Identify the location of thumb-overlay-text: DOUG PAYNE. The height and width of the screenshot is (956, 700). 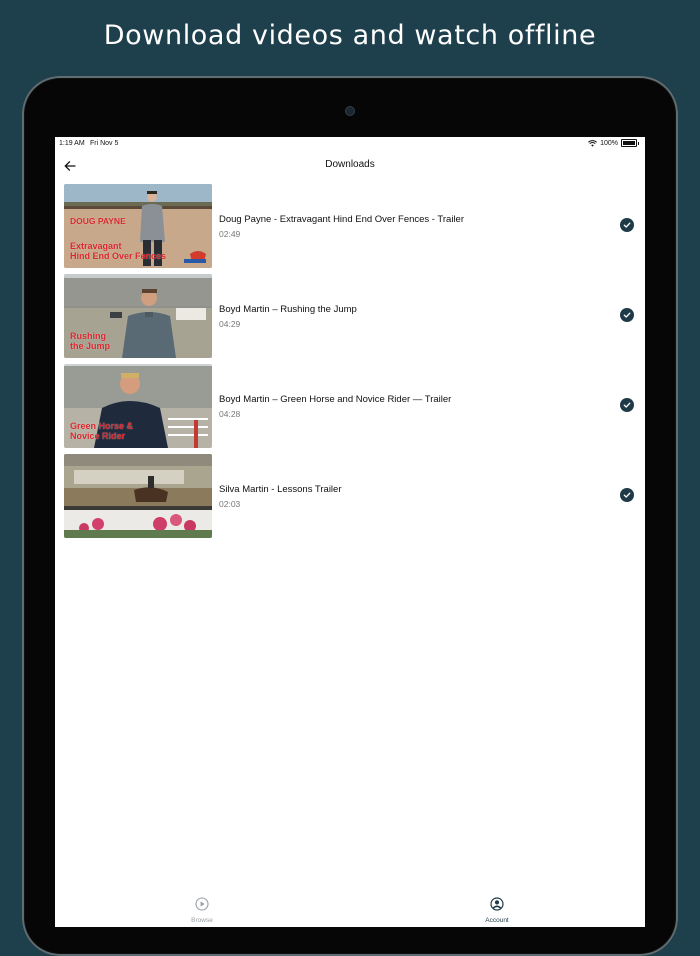
(98, 221).